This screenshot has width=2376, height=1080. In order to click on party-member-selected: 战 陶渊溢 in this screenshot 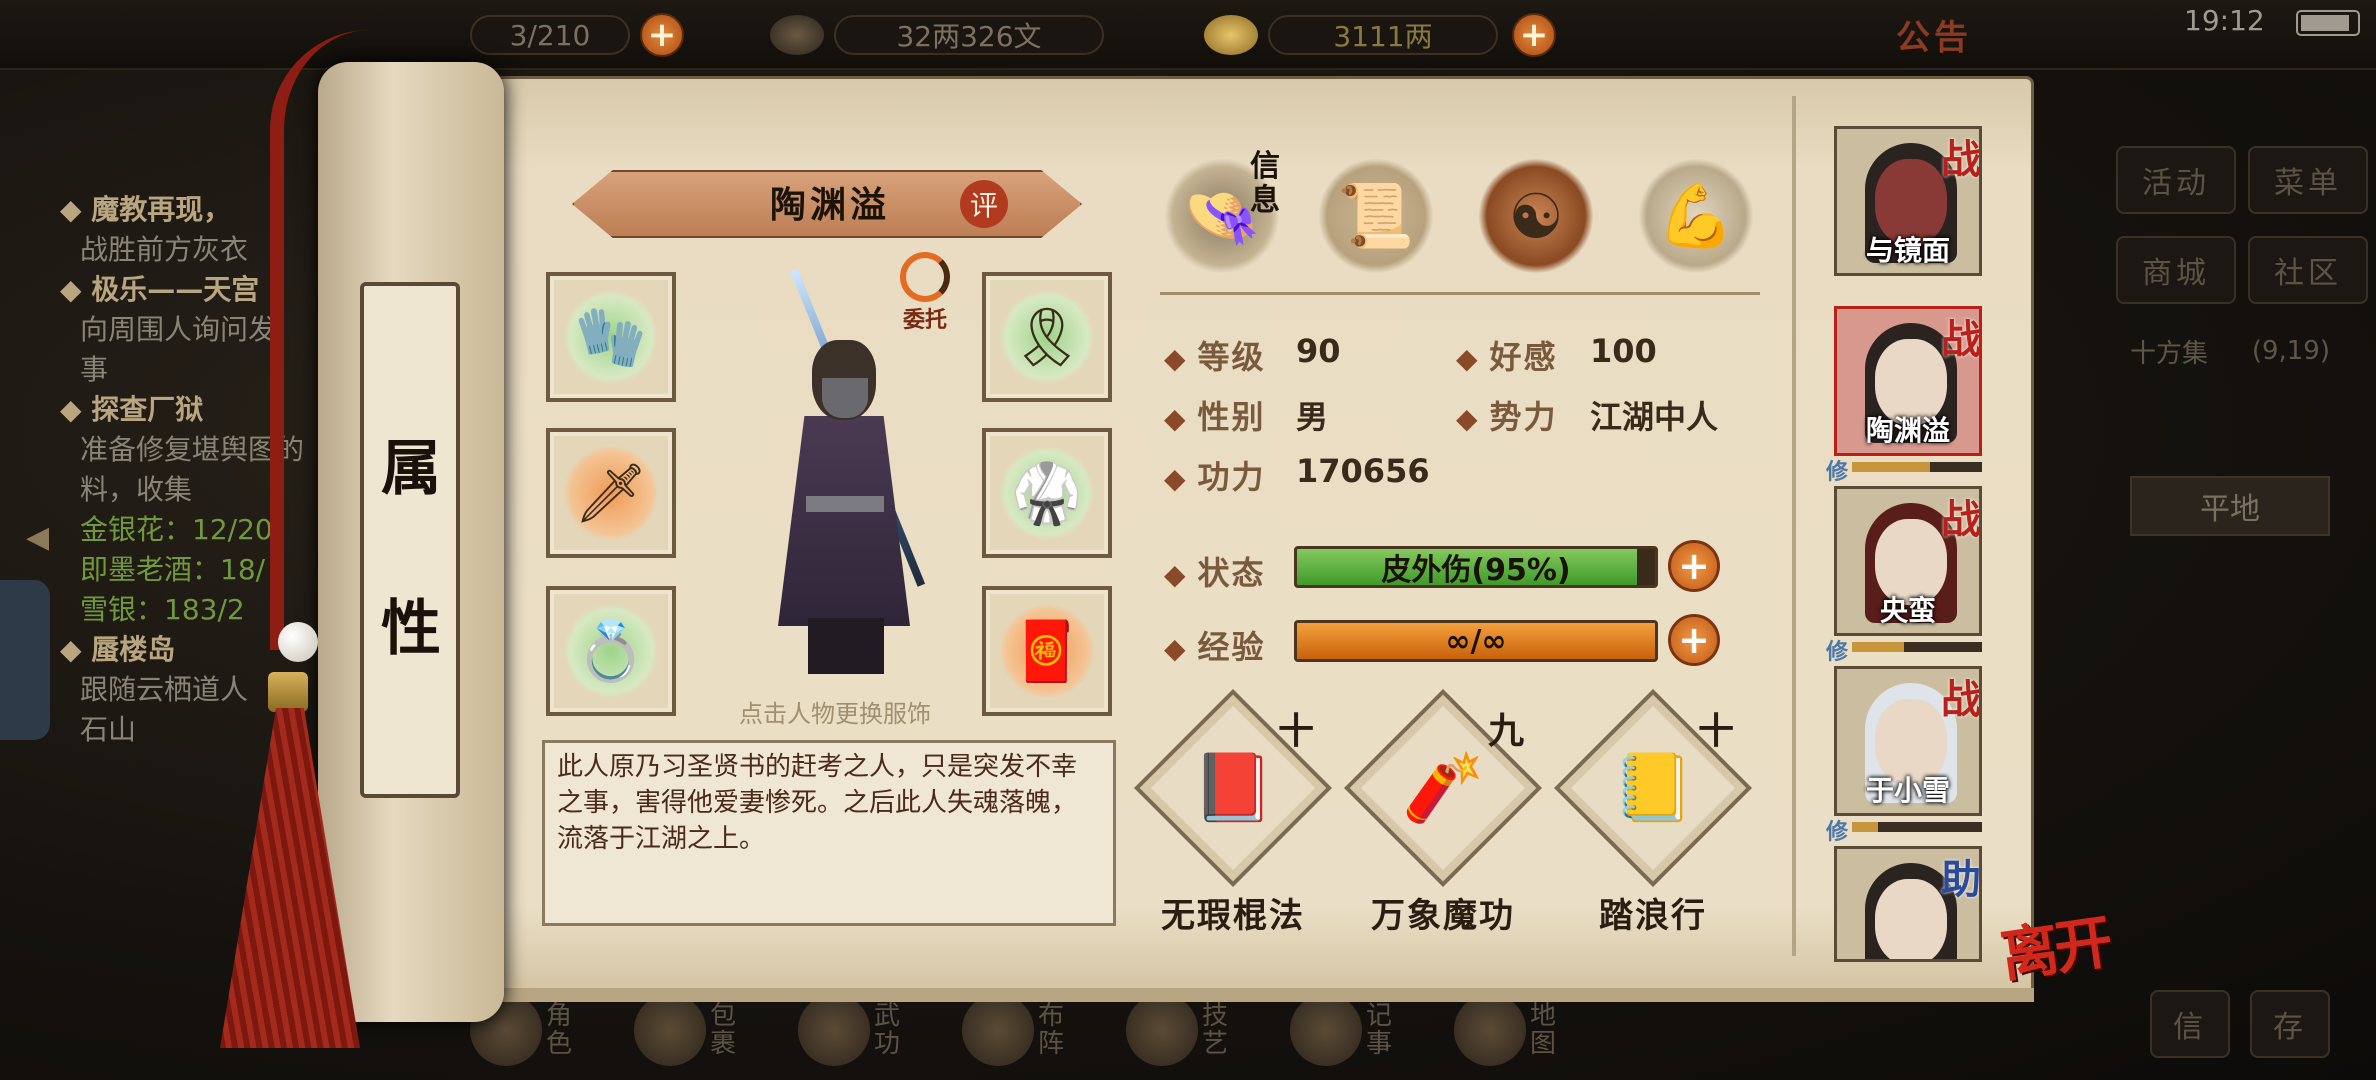, I will do `click(1908, 381)`.